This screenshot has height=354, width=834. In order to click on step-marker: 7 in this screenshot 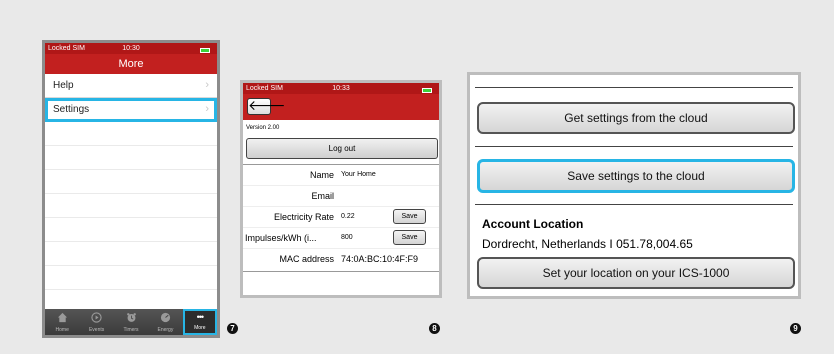, I will do `click(232, 328)`.